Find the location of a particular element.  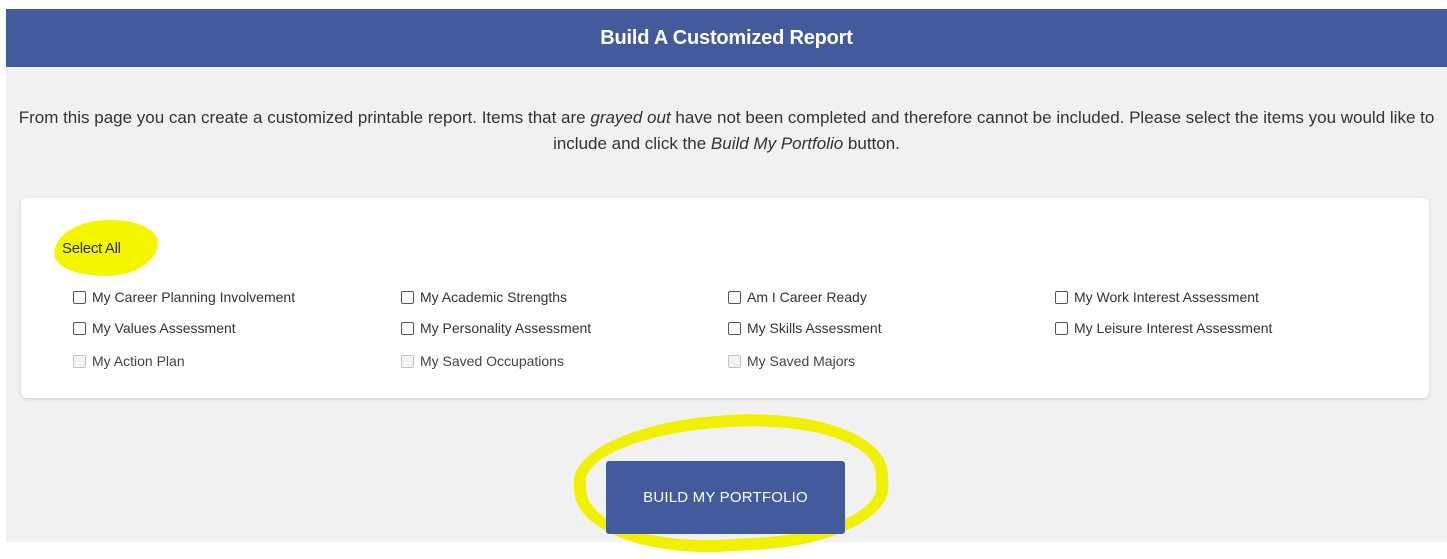

option-values-assessment: My Values Assessment is located at coordinates (154, 328).